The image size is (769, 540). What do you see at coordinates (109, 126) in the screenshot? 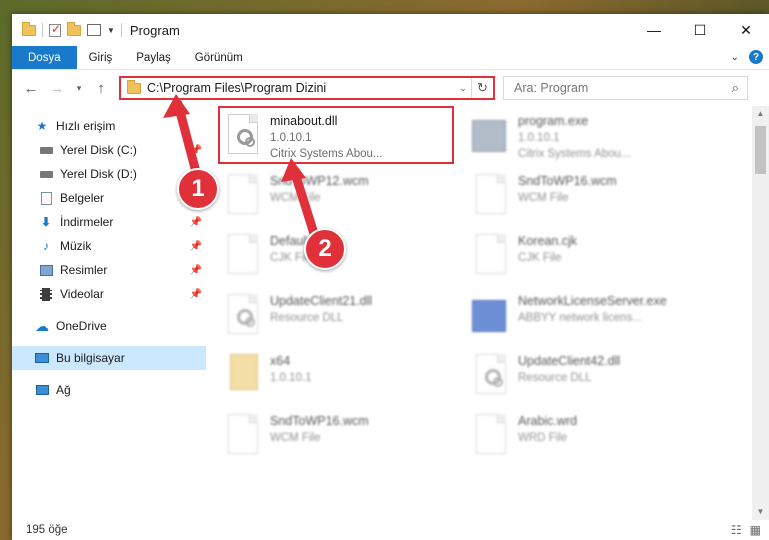
I see `sidebar-item-quick-access: ★ Hızlı erişim` at bounding box center [109, 126].